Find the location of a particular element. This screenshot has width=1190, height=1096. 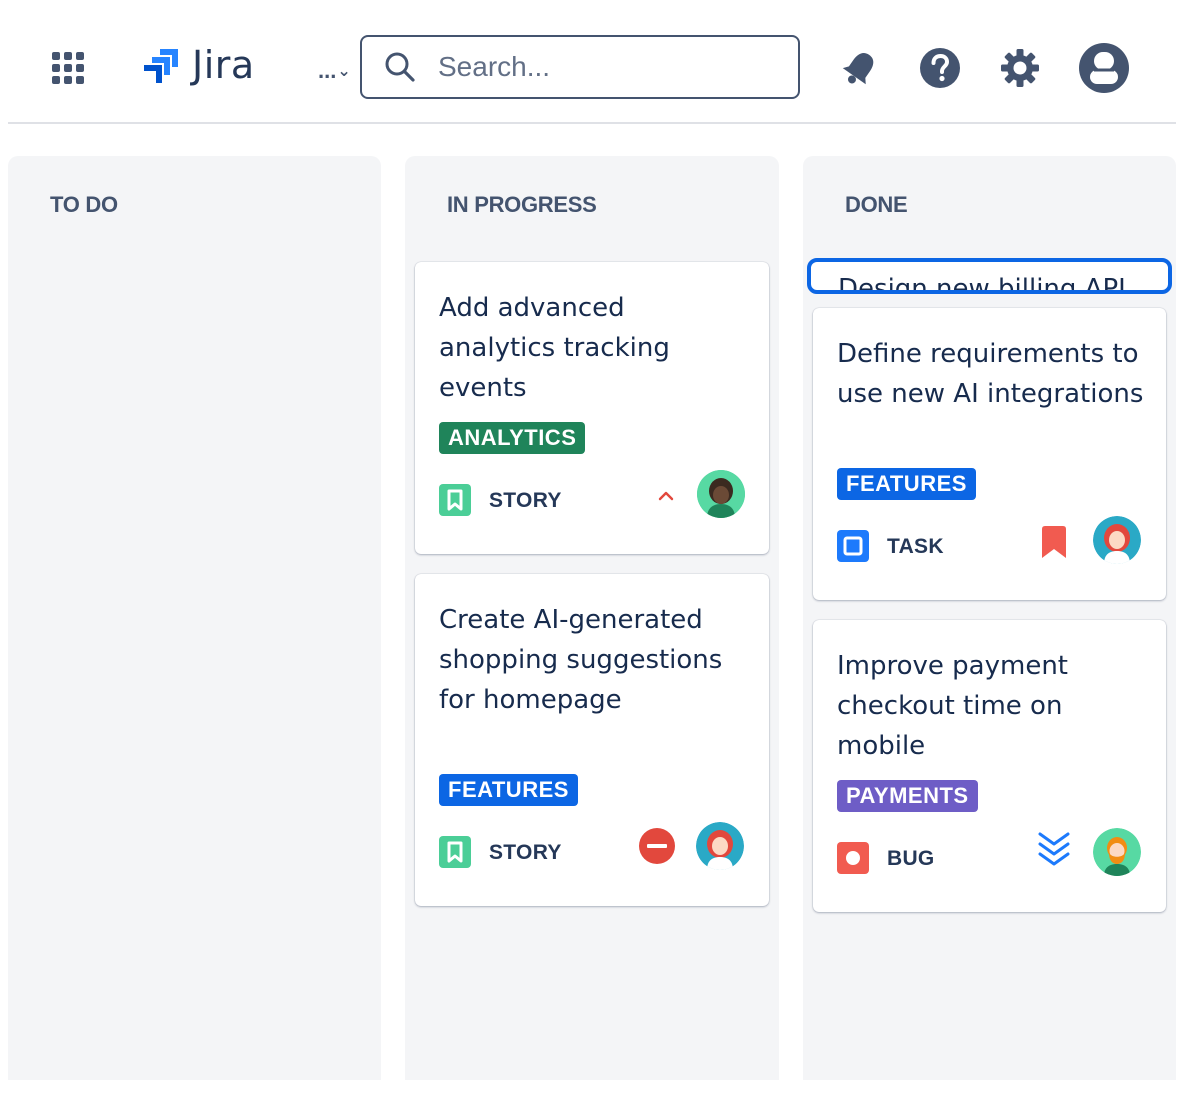

column-title-done: DONE is located at coordinates (876, 204).